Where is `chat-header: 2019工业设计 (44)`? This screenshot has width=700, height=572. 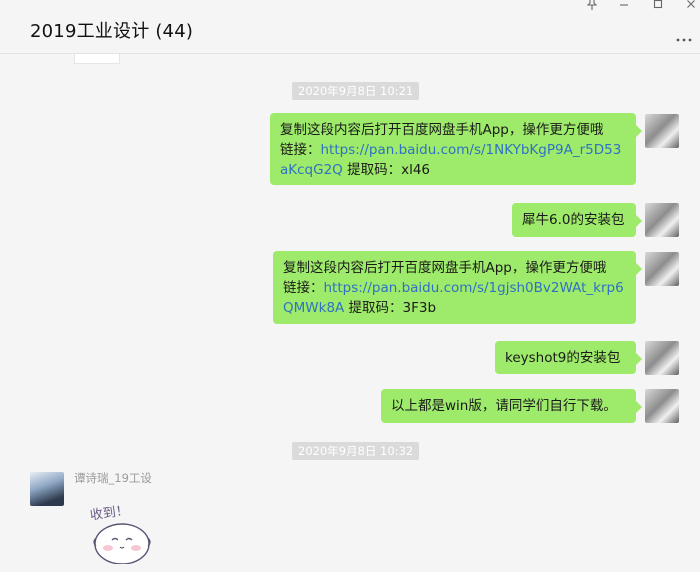 chat-header: 2019工业设计 (44) is located at coordinates (350, 27).